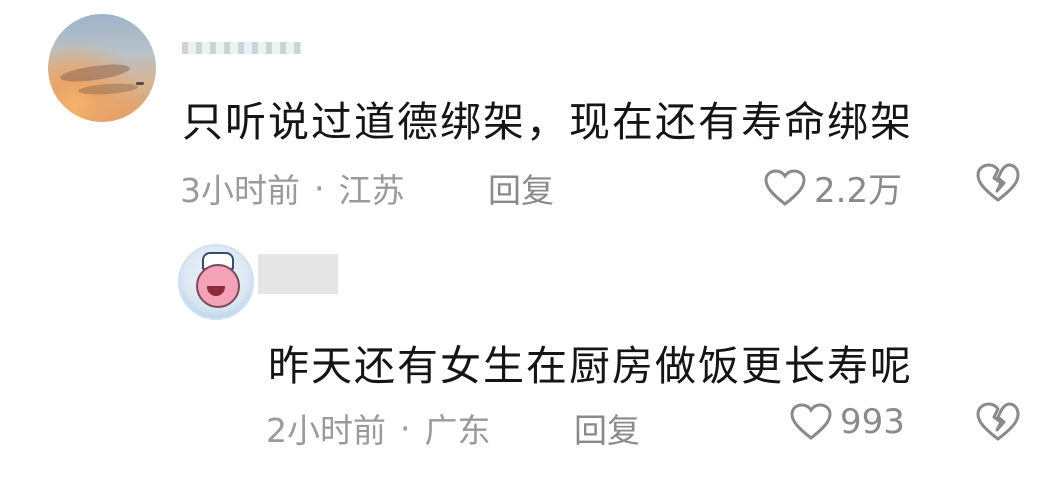 This screenshot has width=1062, height=496. I want to click on reply-commenter-avatar, so click(216, 282).